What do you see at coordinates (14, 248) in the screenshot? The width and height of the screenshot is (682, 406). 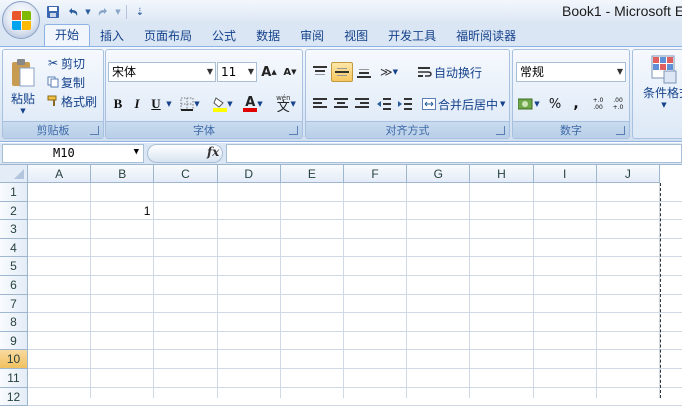 I see `row-header-4: 4` at bounding box center [14, 248].